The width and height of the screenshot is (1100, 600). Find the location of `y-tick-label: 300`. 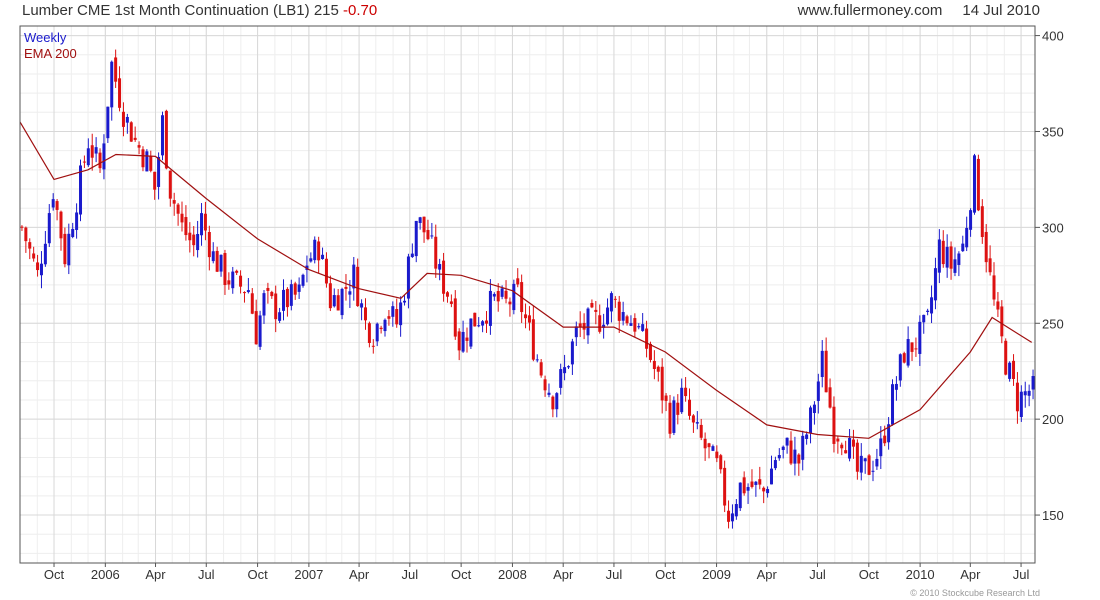

y-tick-label: 300 is located at coordinates (1053, 227).